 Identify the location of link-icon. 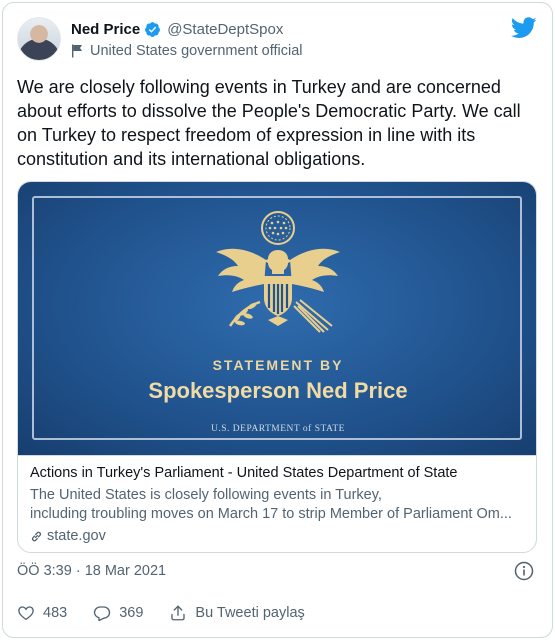
(36, 536).